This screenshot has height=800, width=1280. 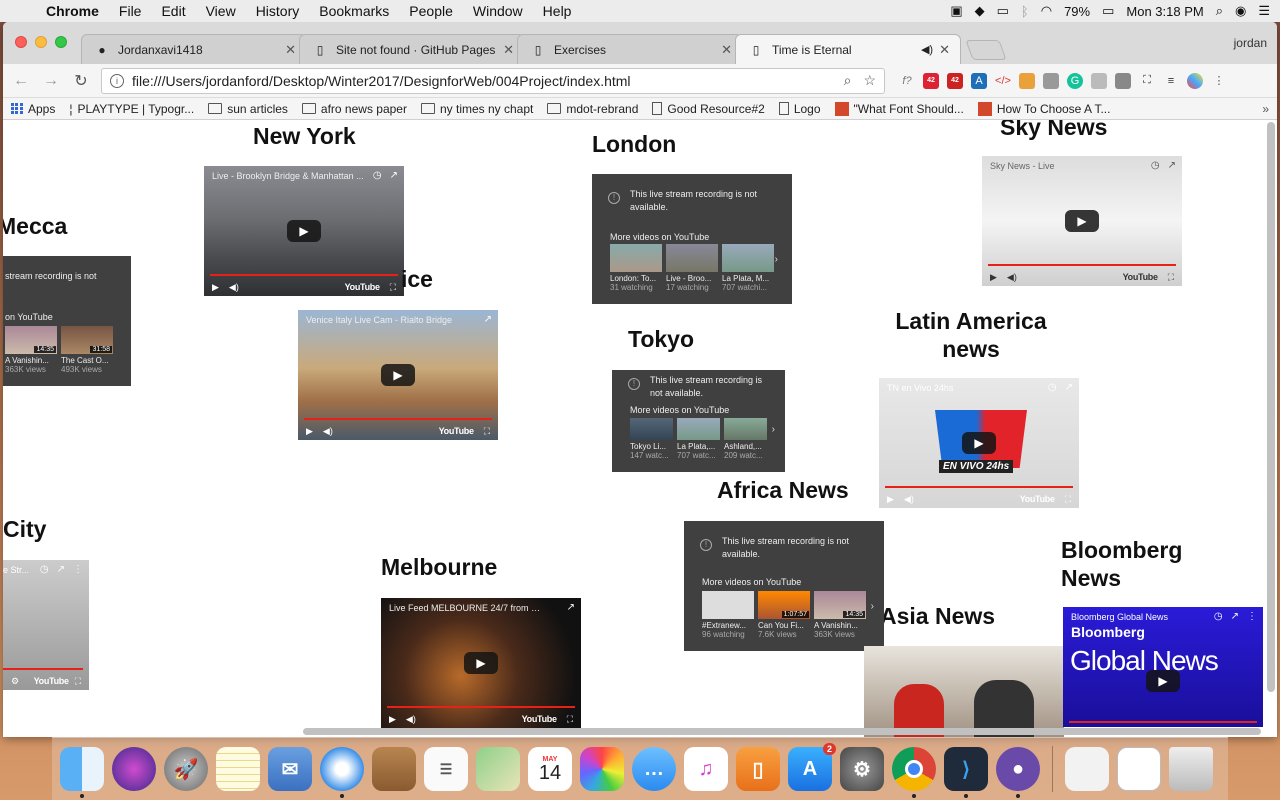 I want to click on vertical-scrollbar, so click(x=1271, y=407).